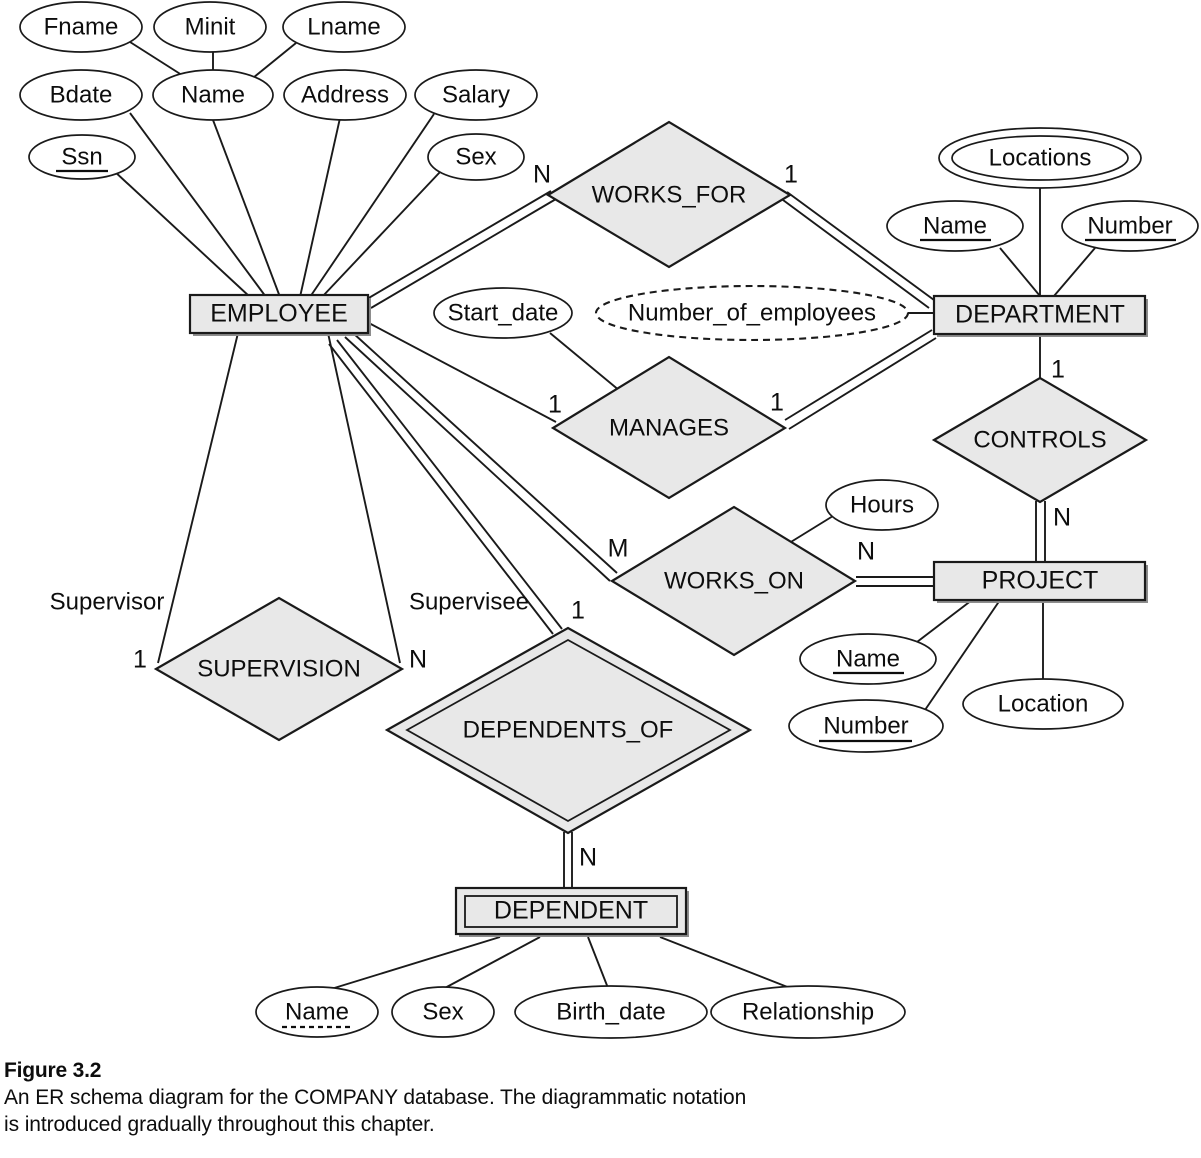 This screenshot has width=1201, height=1158. I want to click on attribute-fname: Fname, so click(81, 27).